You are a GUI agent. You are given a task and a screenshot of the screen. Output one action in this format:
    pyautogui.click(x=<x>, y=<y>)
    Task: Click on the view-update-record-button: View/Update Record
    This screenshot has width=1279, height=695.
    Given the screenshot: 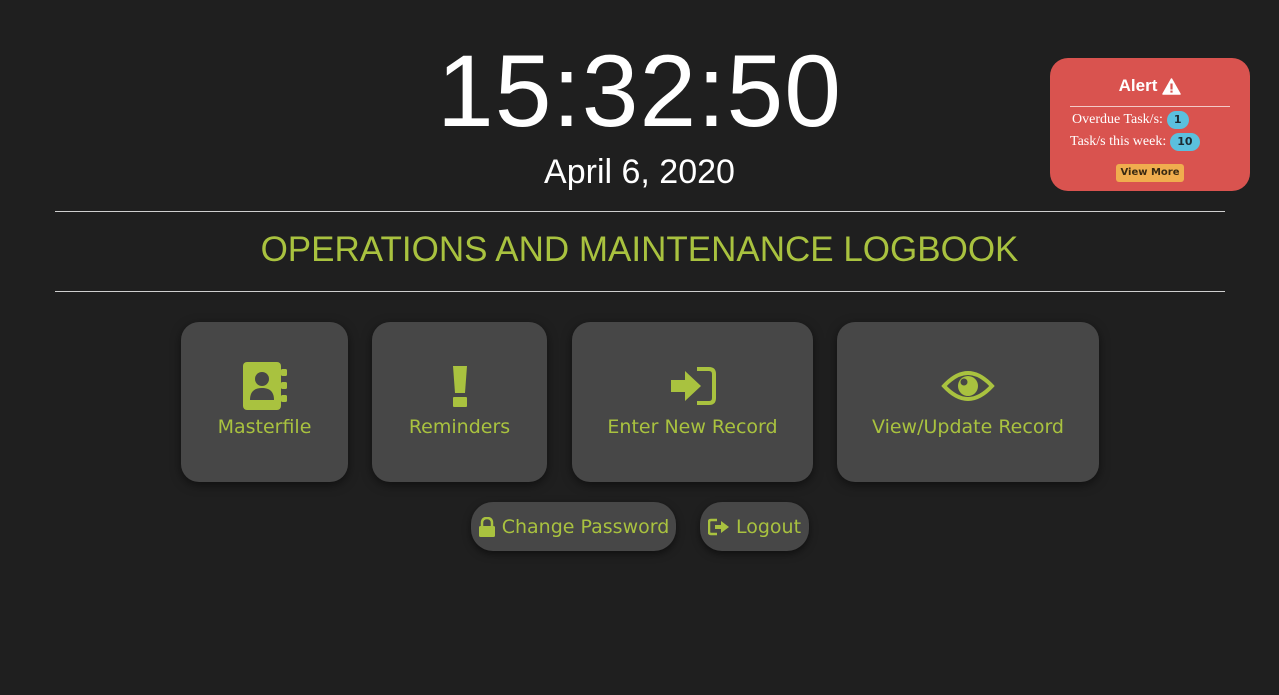 What is the action you would take?
    pyautogui.click(x=968, y=402)
    